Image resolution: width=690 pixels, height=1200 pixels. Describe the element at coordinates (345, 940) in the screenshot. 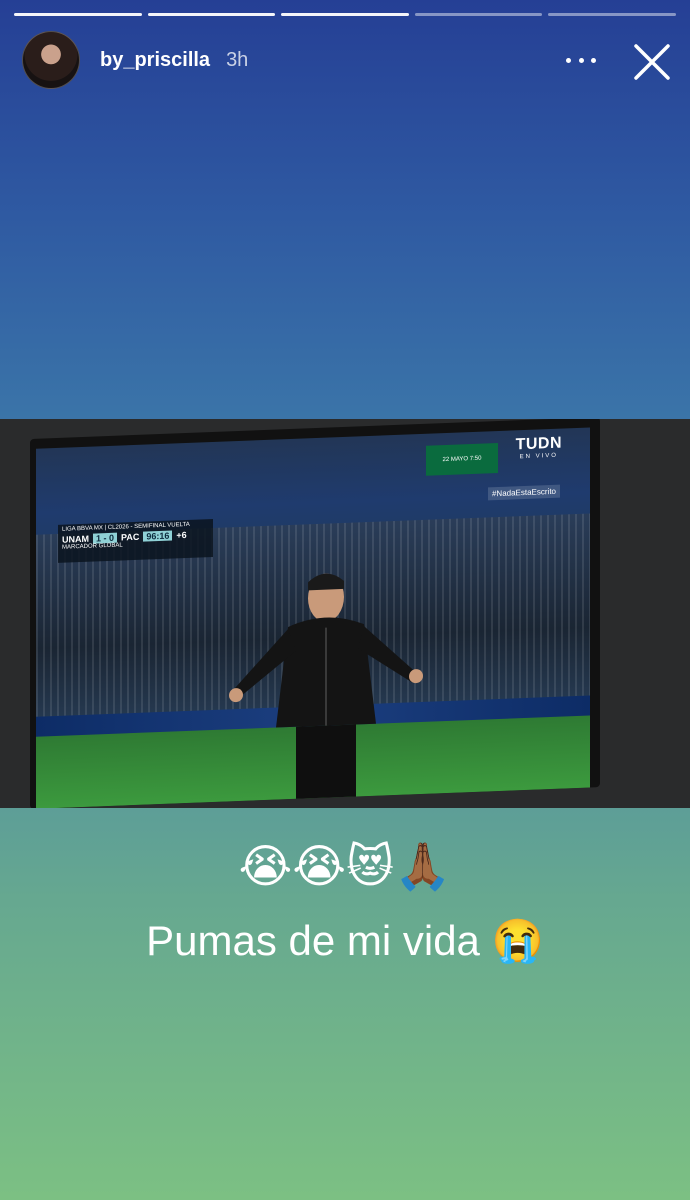

I see `story-caption: Pumas de mi vida 😭` at that location.